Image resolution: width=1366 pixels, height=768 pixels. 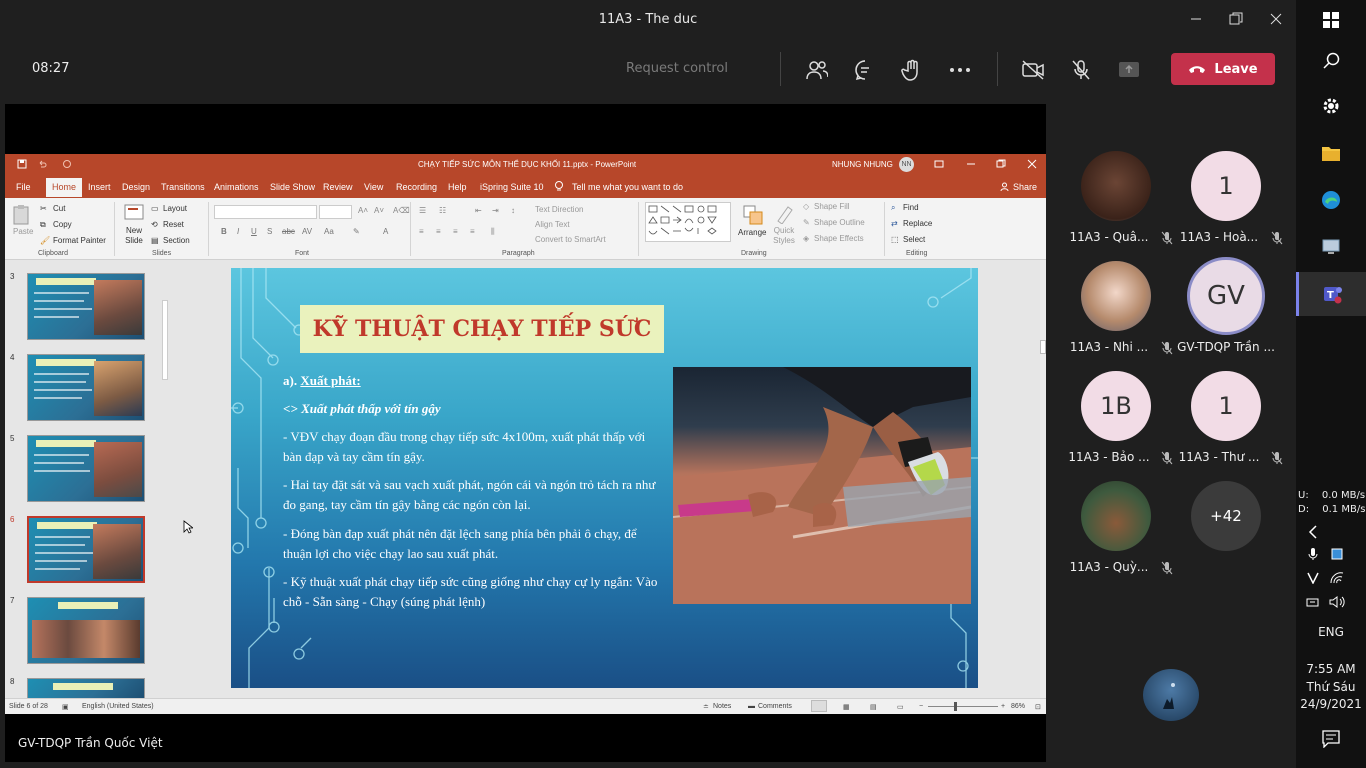 I want to click on clock-day: Thứ Sáu, so click(x=1331, y=687).